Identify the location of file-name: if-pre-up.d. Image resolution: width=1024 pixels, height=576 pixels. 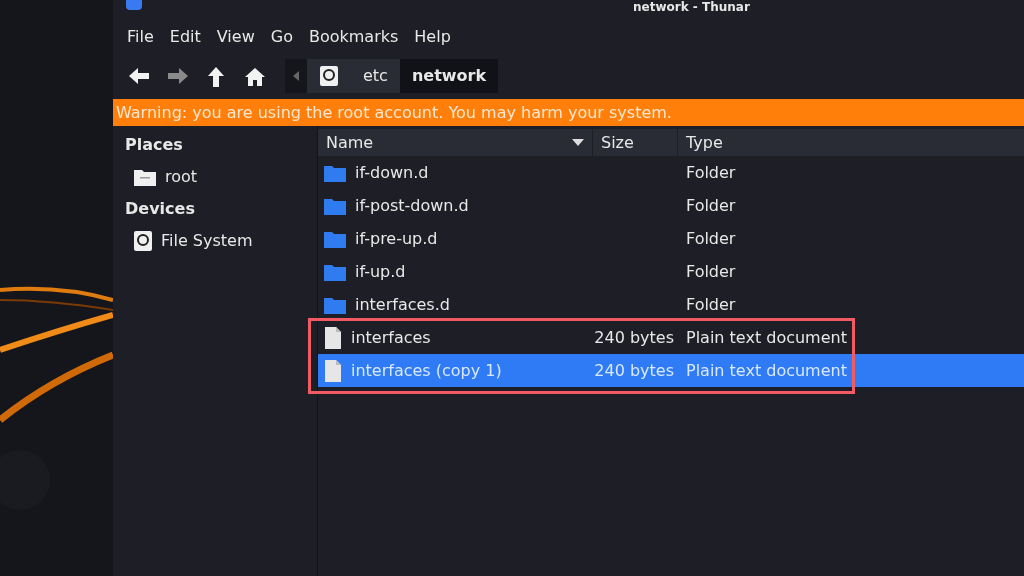
(396, 238).